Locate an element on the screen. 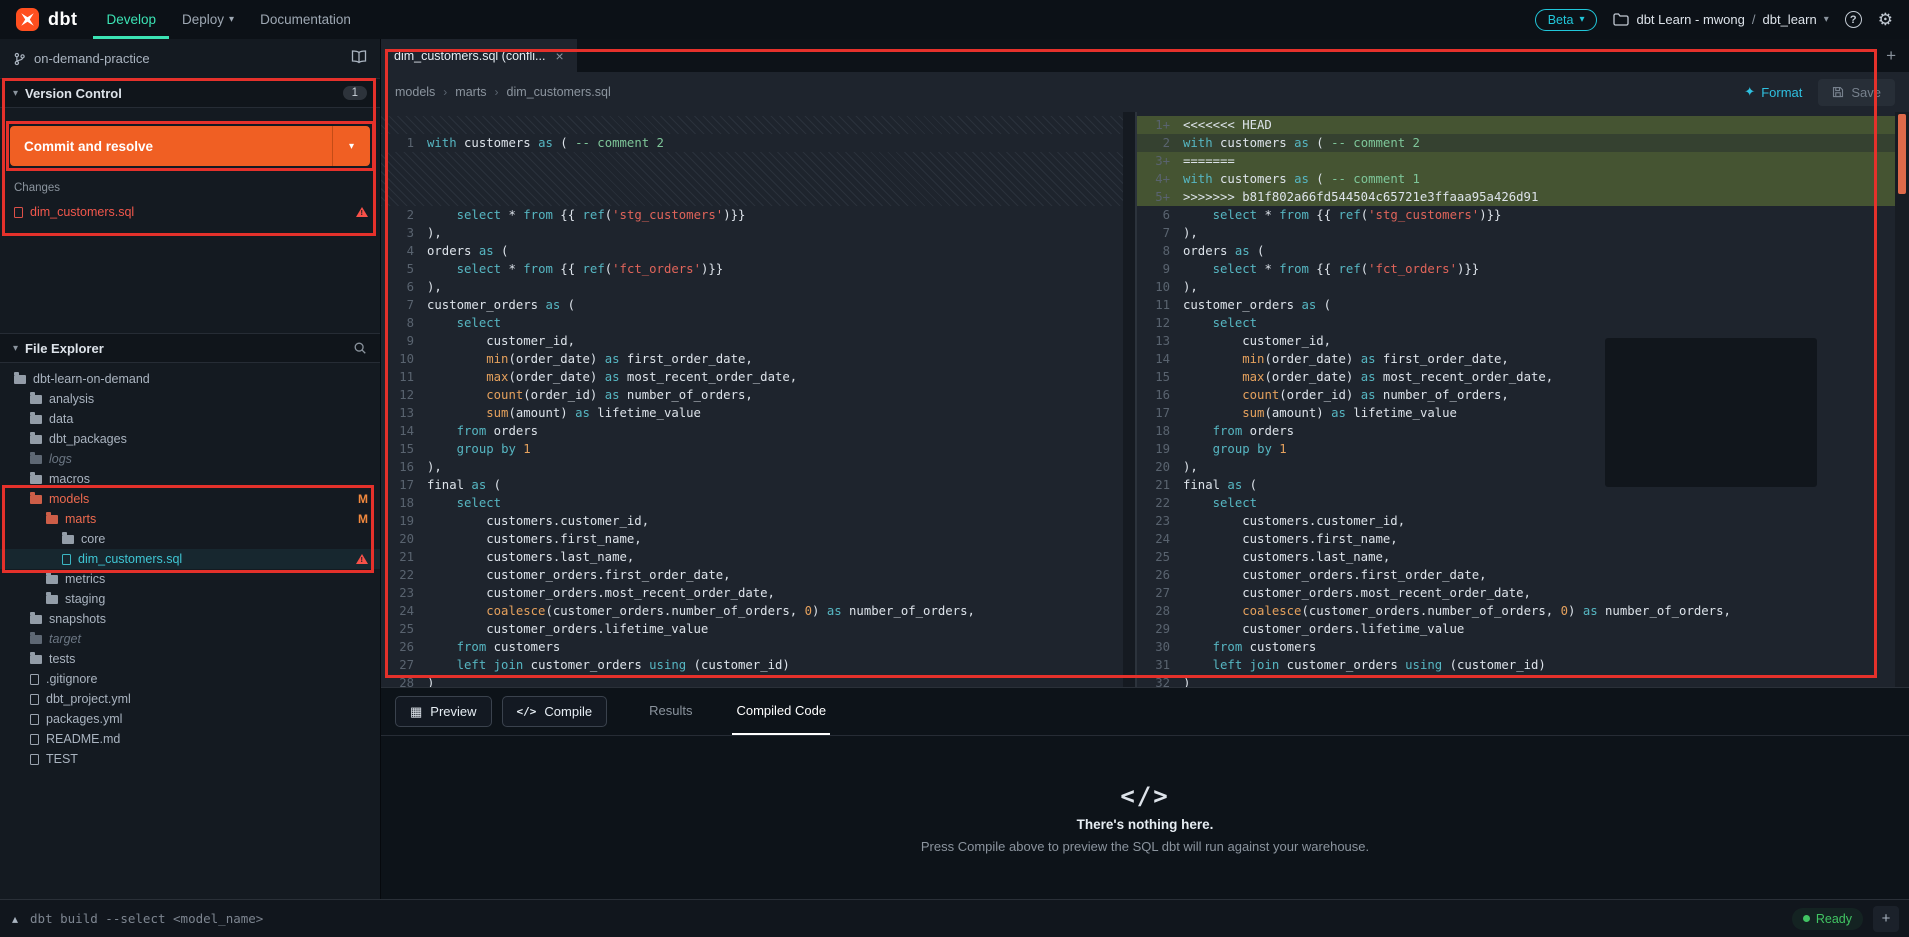 This screenshot has height=937, width=1909. search-icon is located at coordinates (360, 348).